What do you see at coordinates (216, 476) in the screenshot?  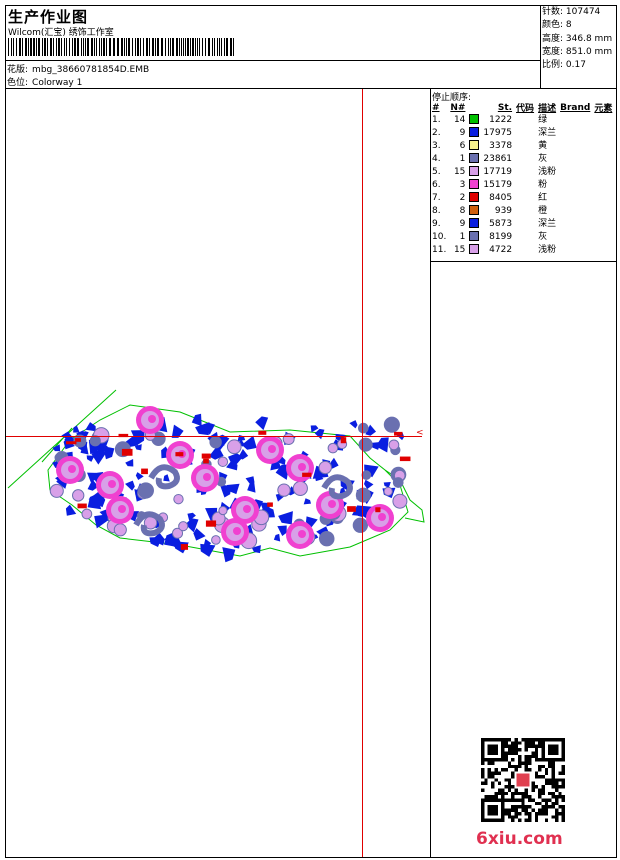 I see `embroidery-design-canvas` at bounding box center [216, 476].